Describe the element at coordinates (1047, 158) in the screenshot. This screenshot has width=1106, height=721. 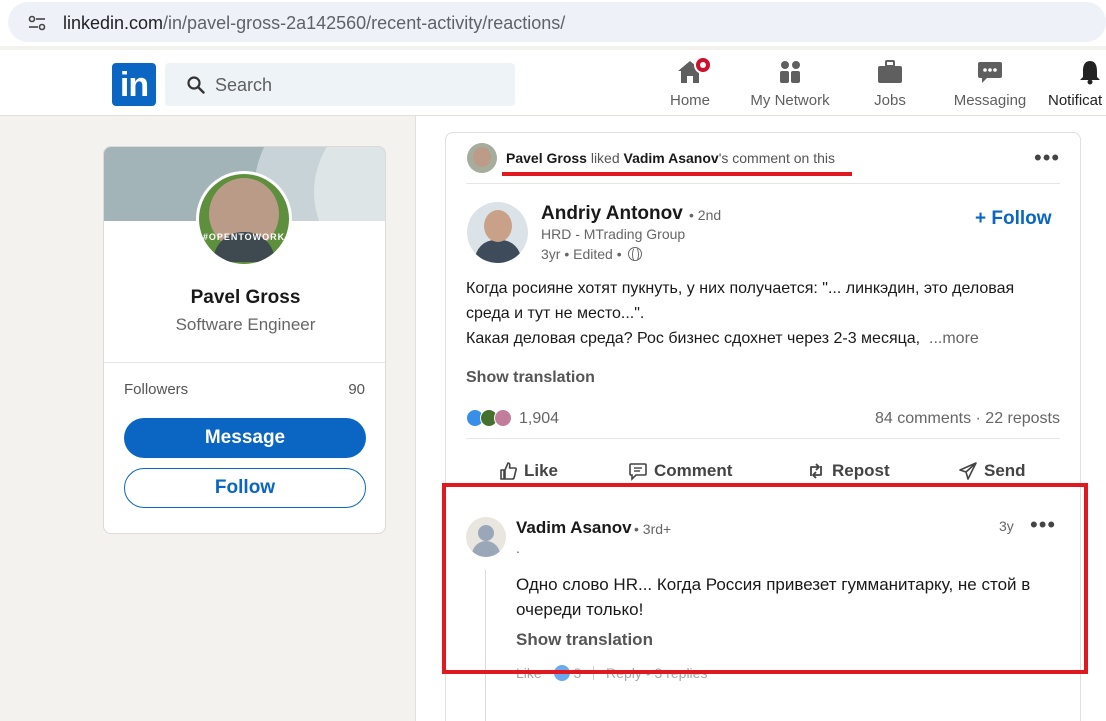
I see `activity-more-icon: •••` at that location.